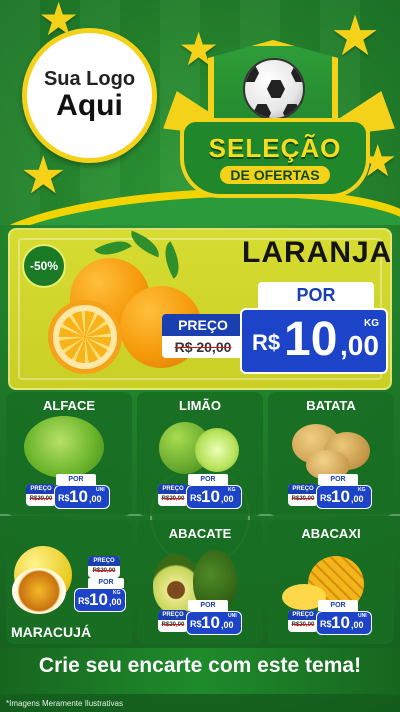 The image size is (400, 712). I want to click on hero-old-price: R$ 20,00, so click(203, 347).